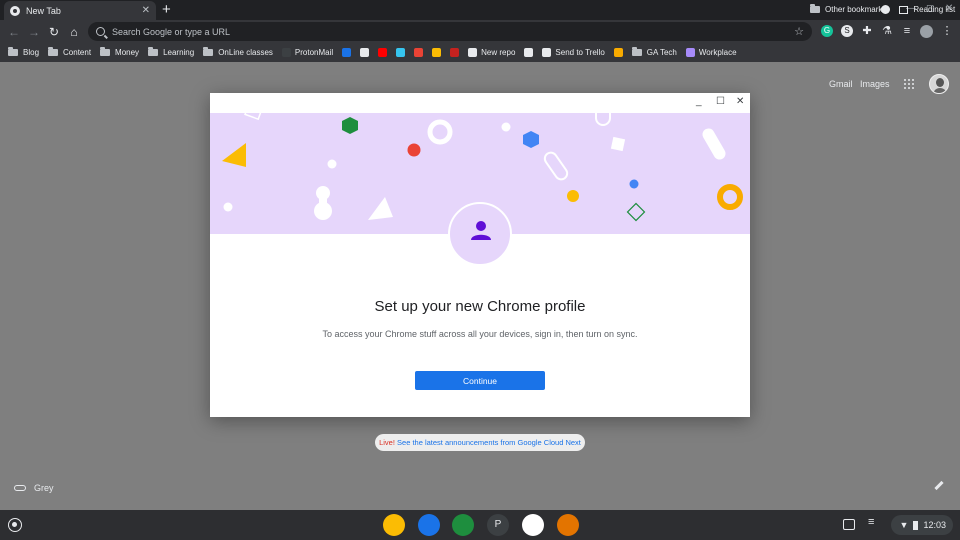 The image size is (960, 540). I want to click on bookmark-money: Money, so click(120, 52).